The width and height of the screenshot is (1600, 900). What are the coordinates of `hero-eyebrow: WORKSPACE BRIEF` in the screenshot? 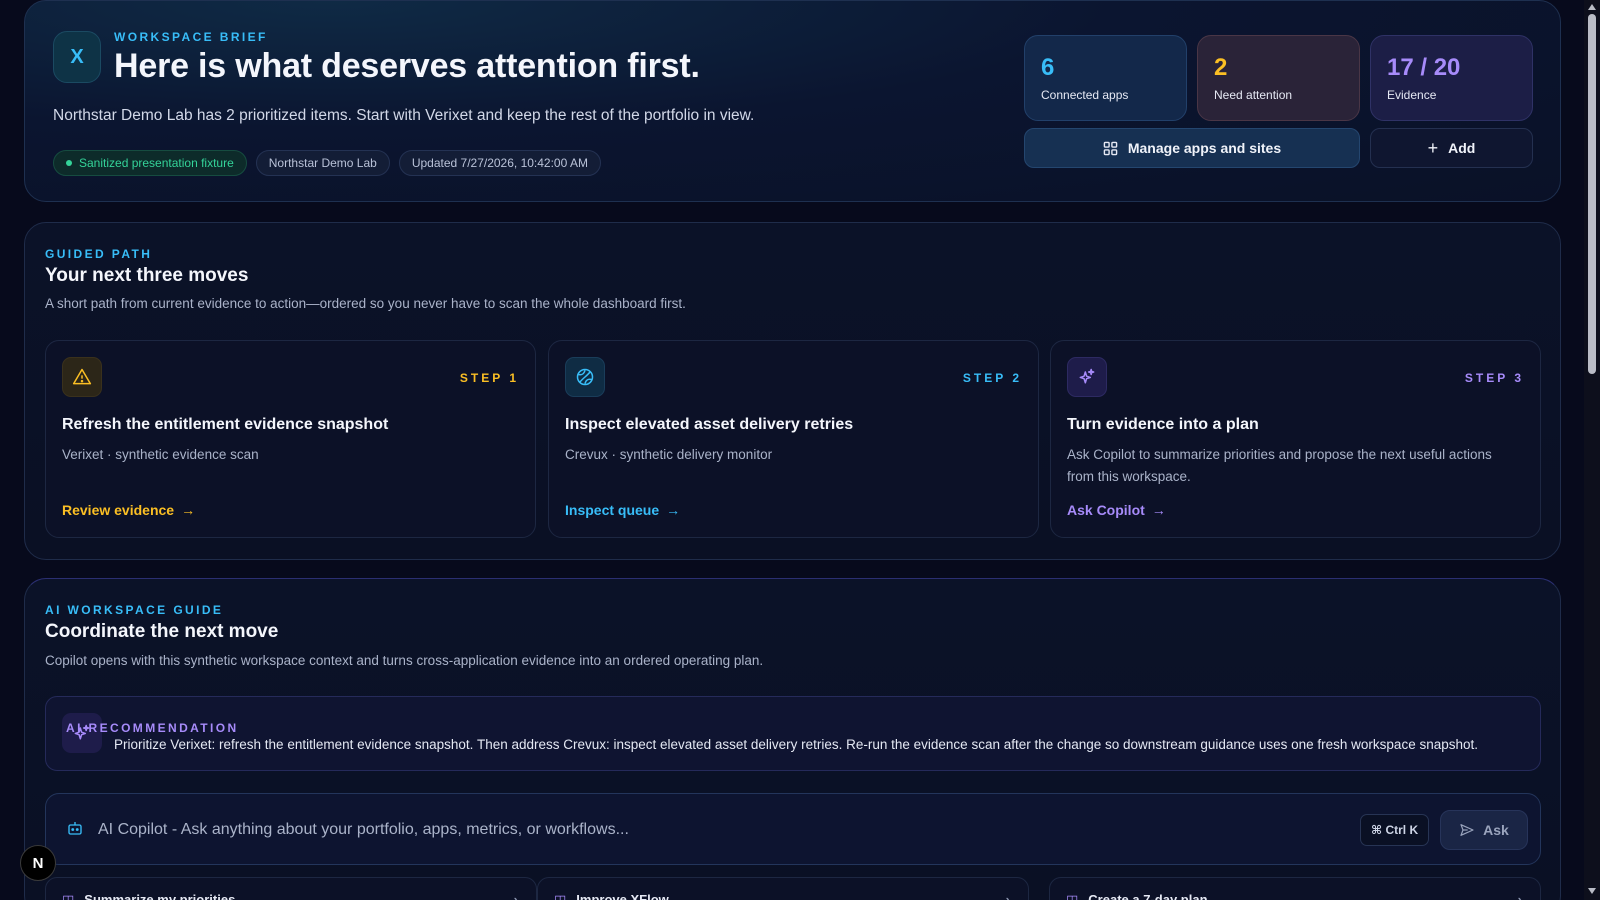 It's located at (191, 37).